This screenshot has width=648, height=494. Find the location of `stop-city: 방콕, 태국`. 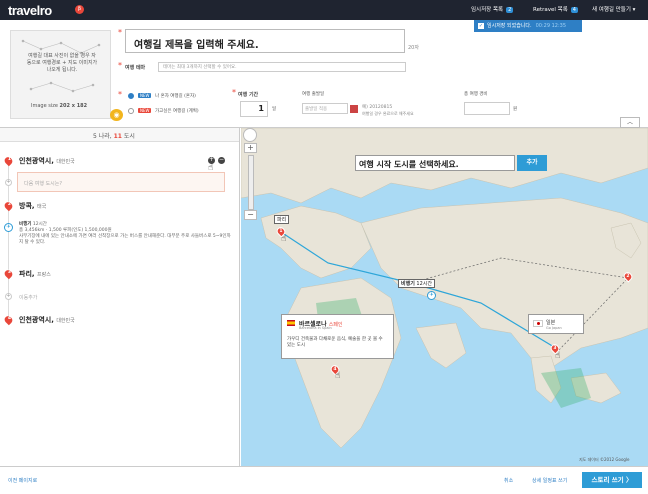

stop-city: 방콕, 태국 is located at coordinates (32, 206).